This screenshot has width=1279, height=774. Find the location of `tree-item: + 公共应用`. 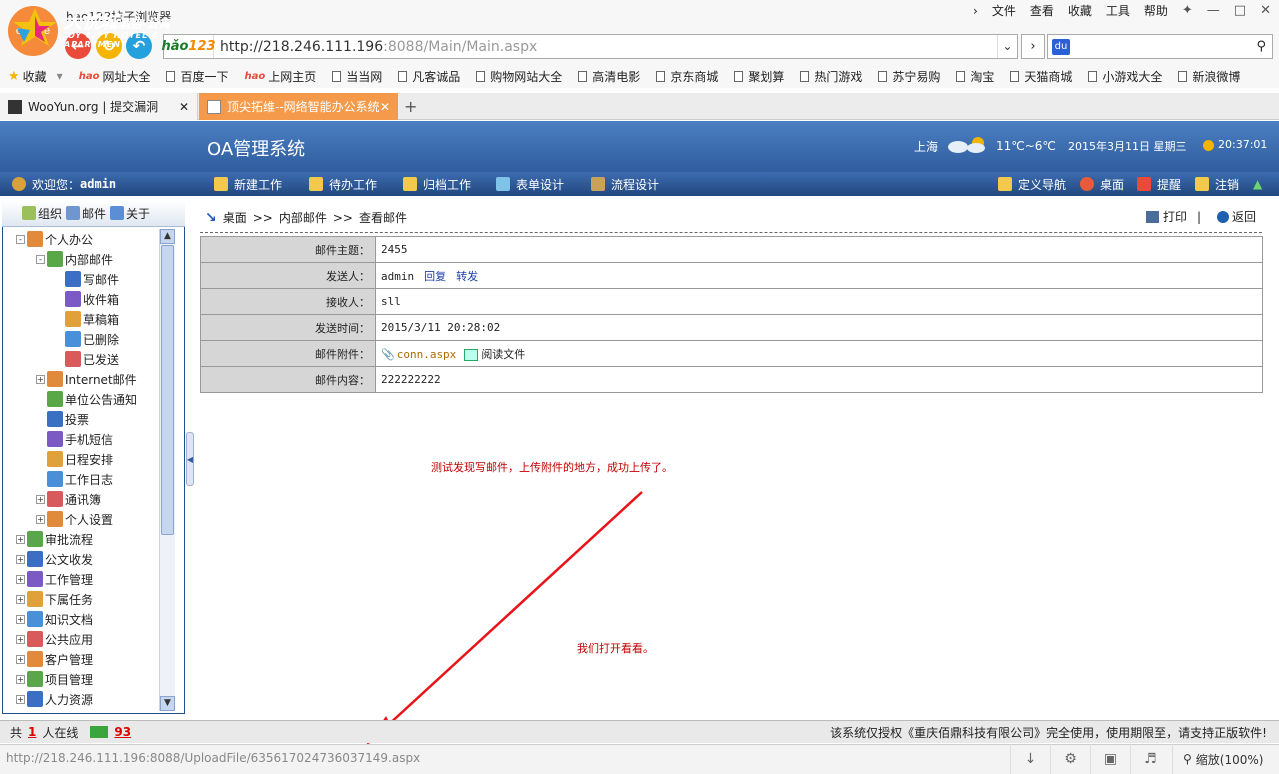

tree-item: + 公共应用 is located at coordinates (54, 639).